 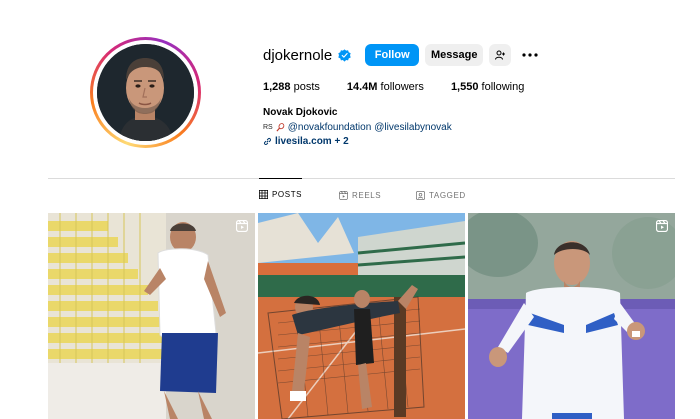 I want to click on tab-reels: REELS, so click(x=360, y=195).